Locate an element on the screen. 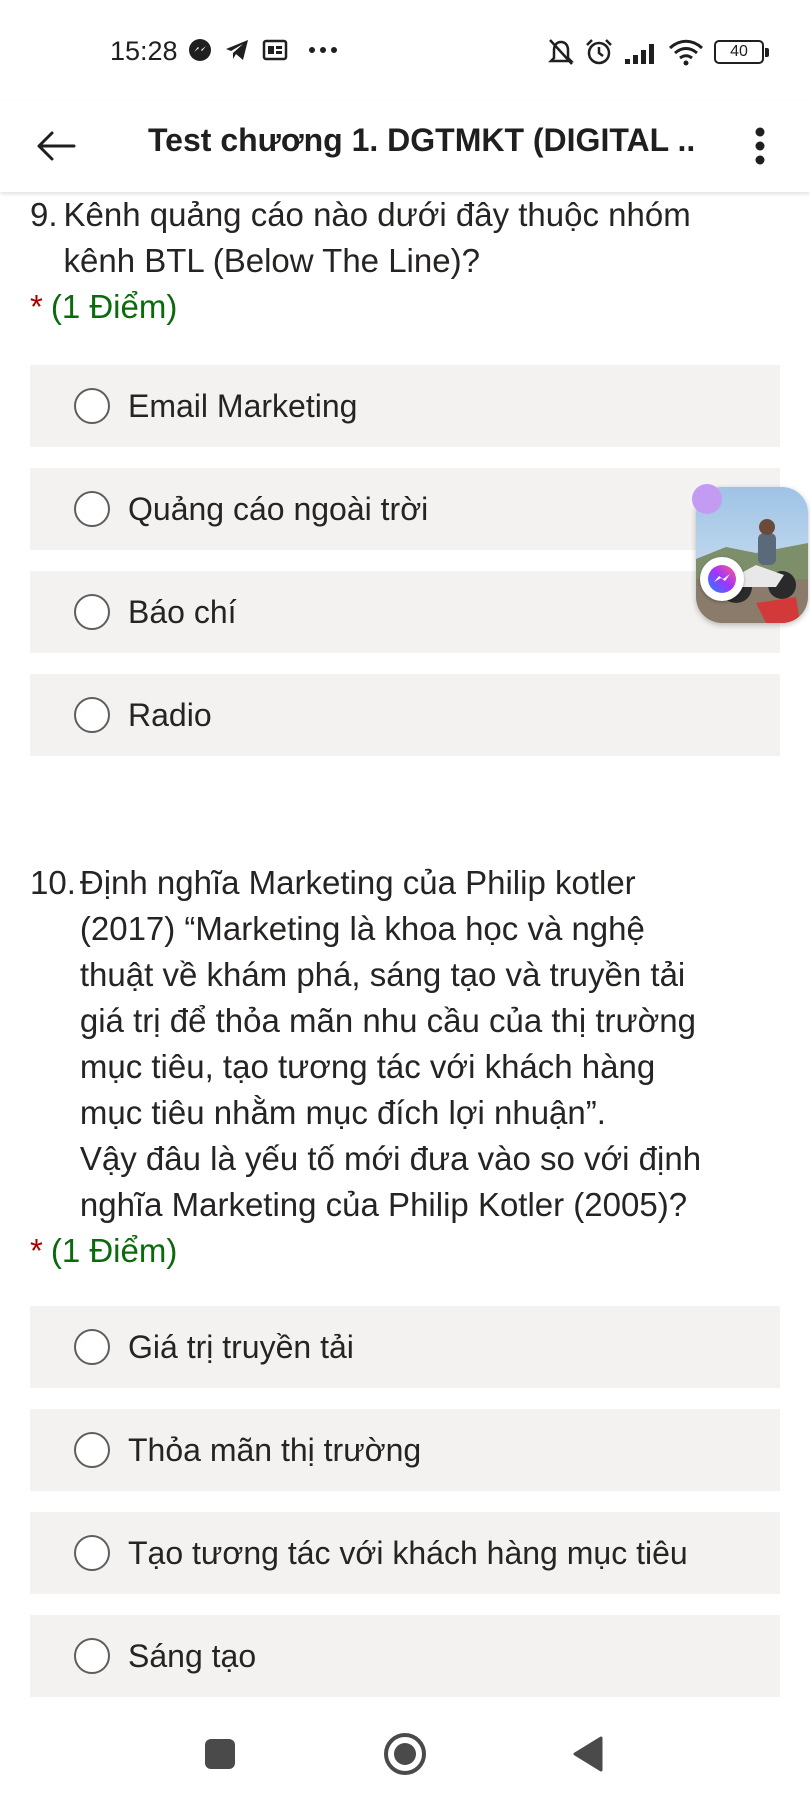 The height and width of the screenshot is (1800, 810). battery-icon: 40 is located at coordinates (741, 52).